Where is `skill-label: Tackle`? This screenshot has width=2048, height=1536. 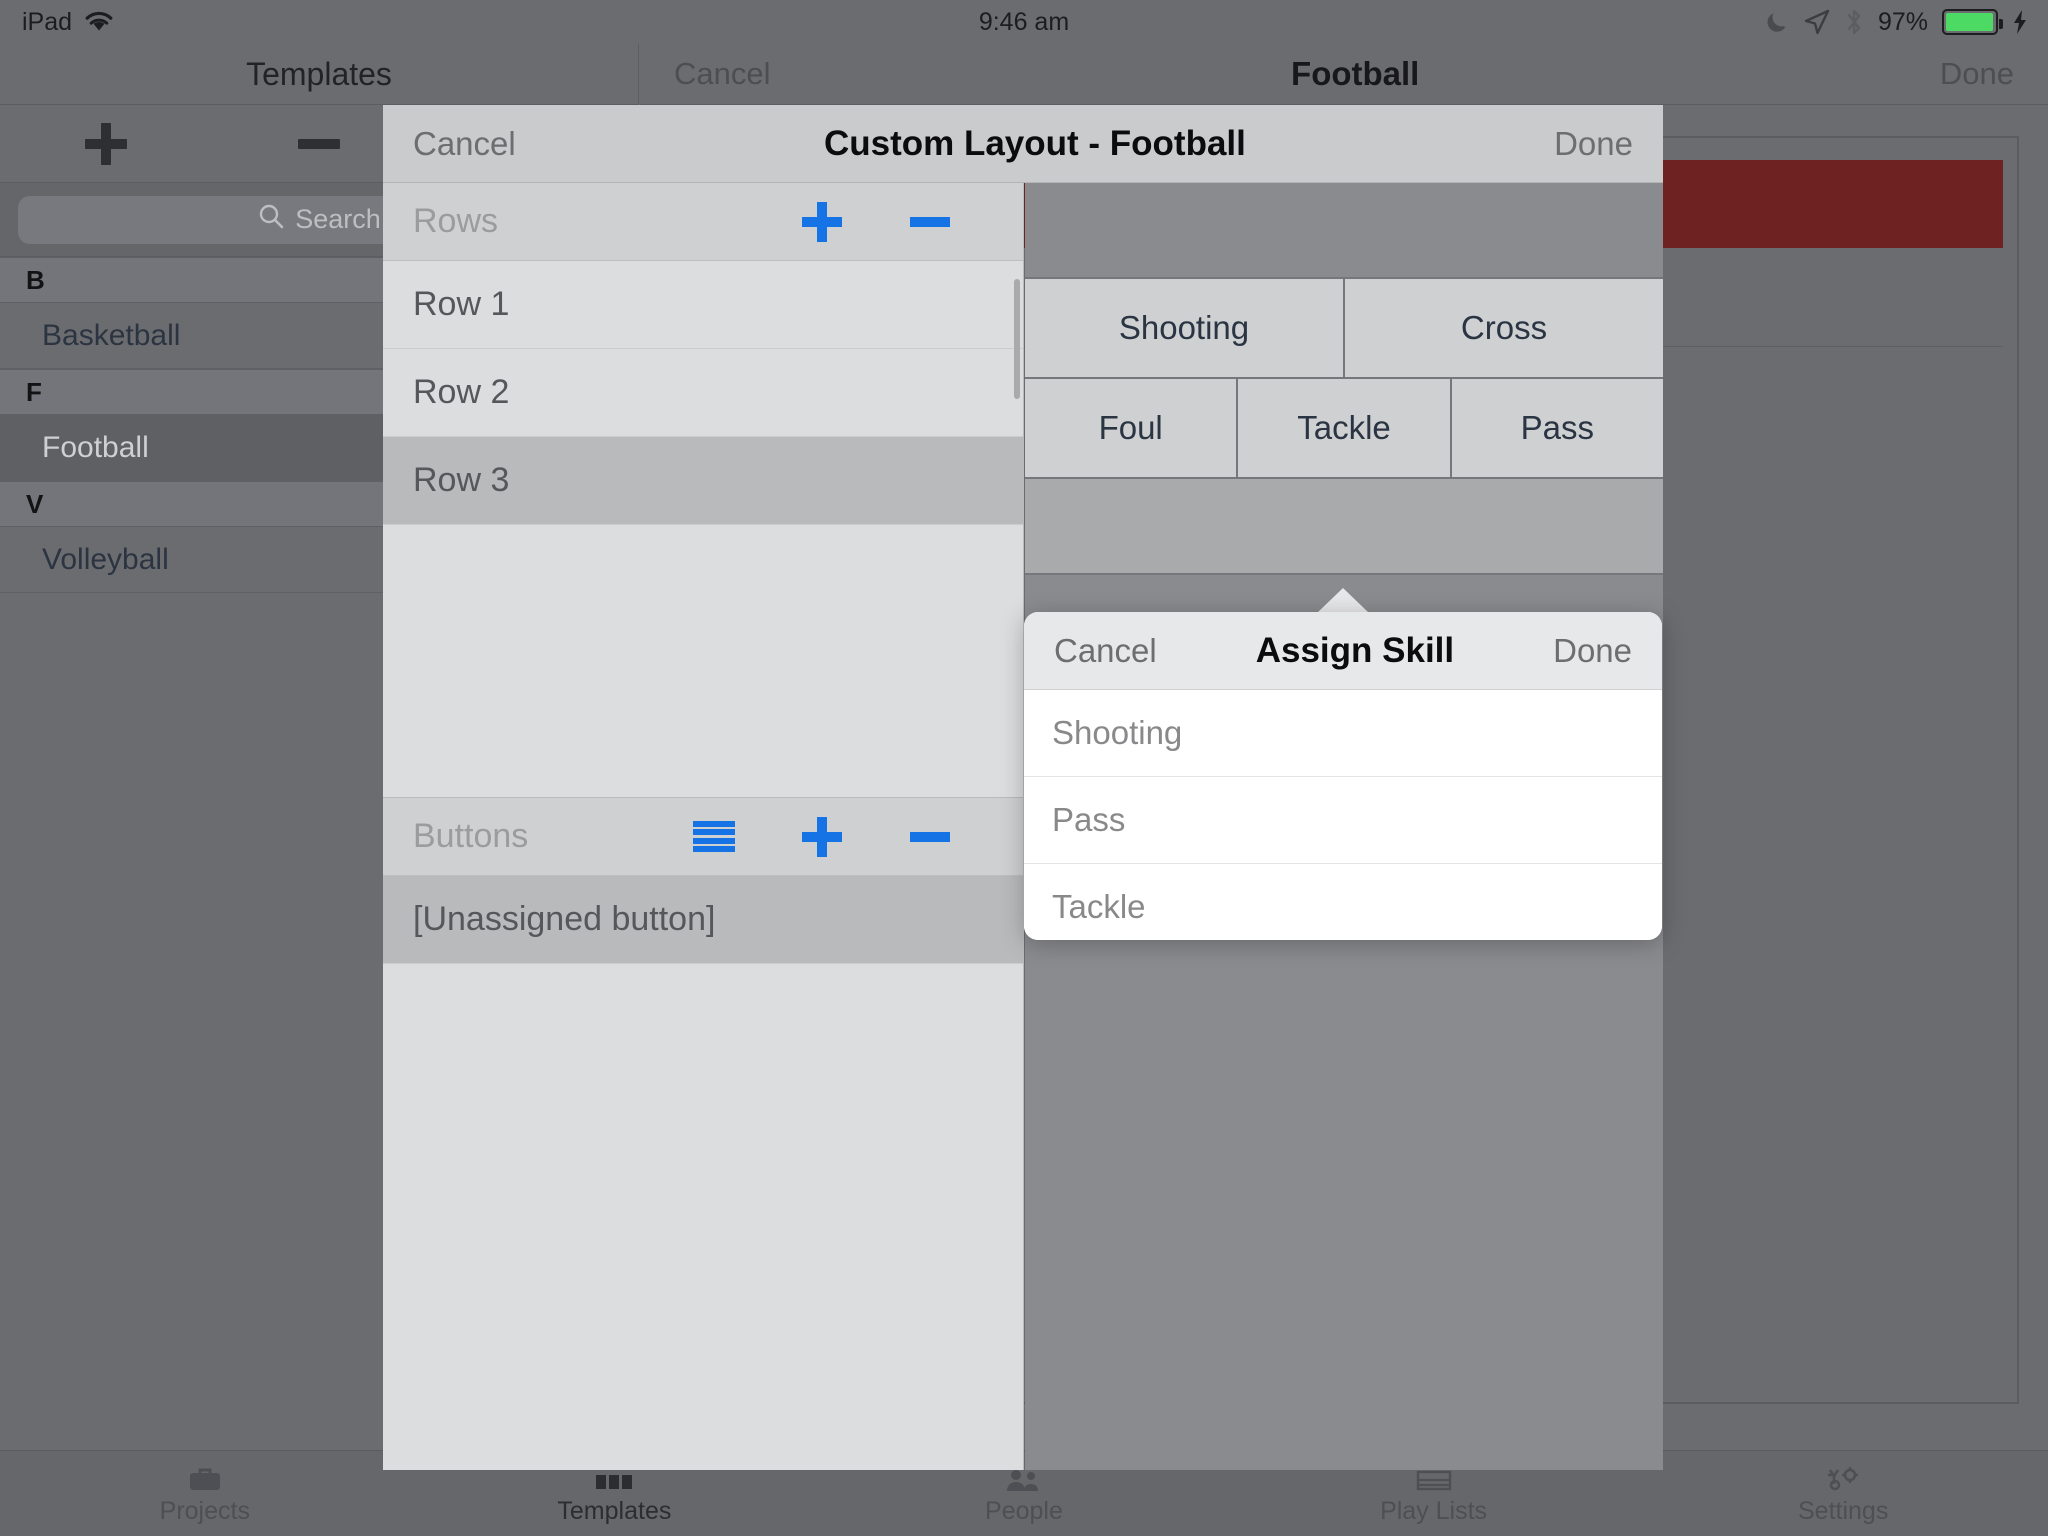
skill-label: Tackle is located at coordinates (1099, 906).